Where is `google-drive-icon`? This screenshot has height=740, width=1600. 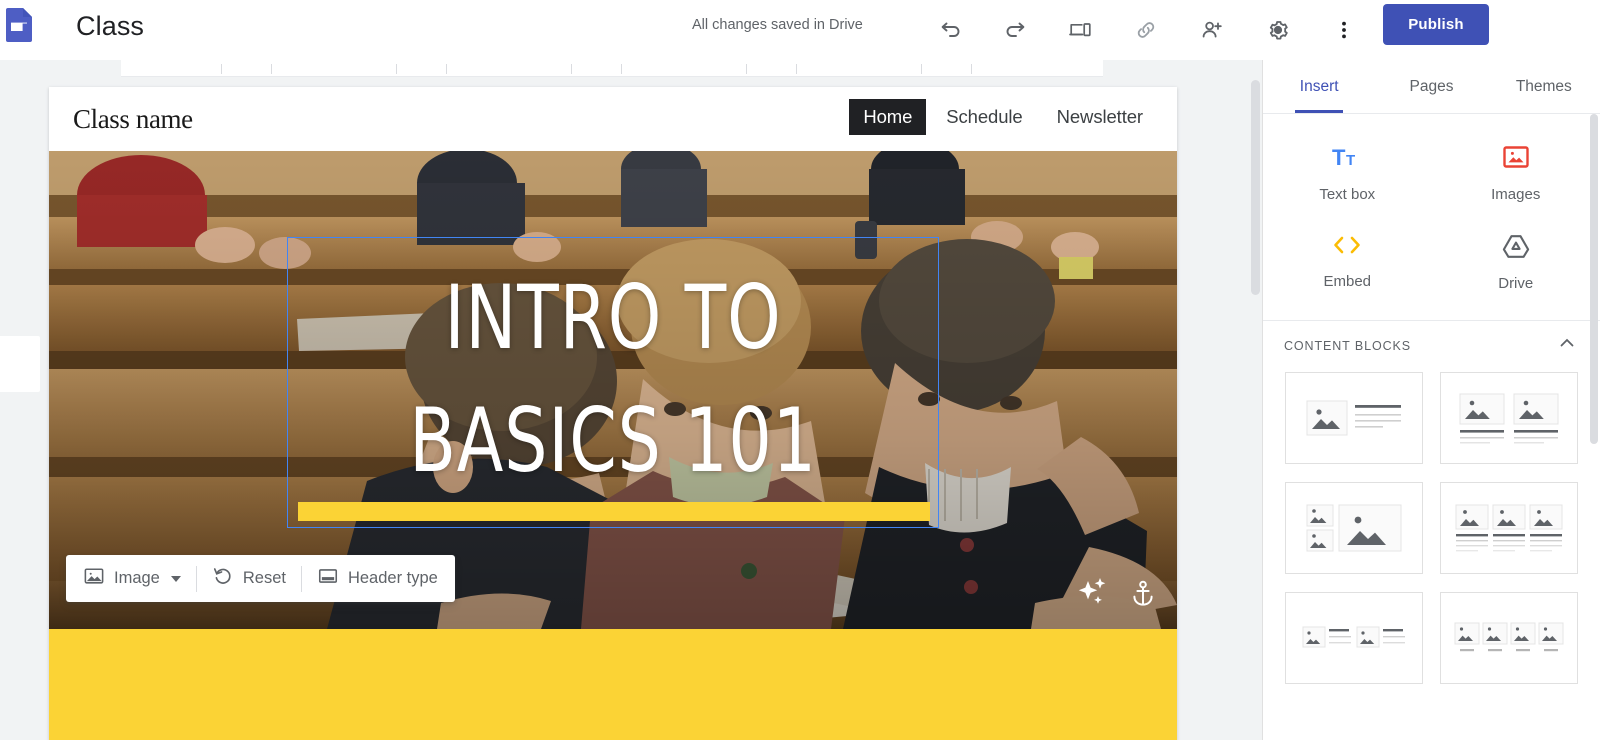 google-drive-icon is located at coordinates (1516, 248).